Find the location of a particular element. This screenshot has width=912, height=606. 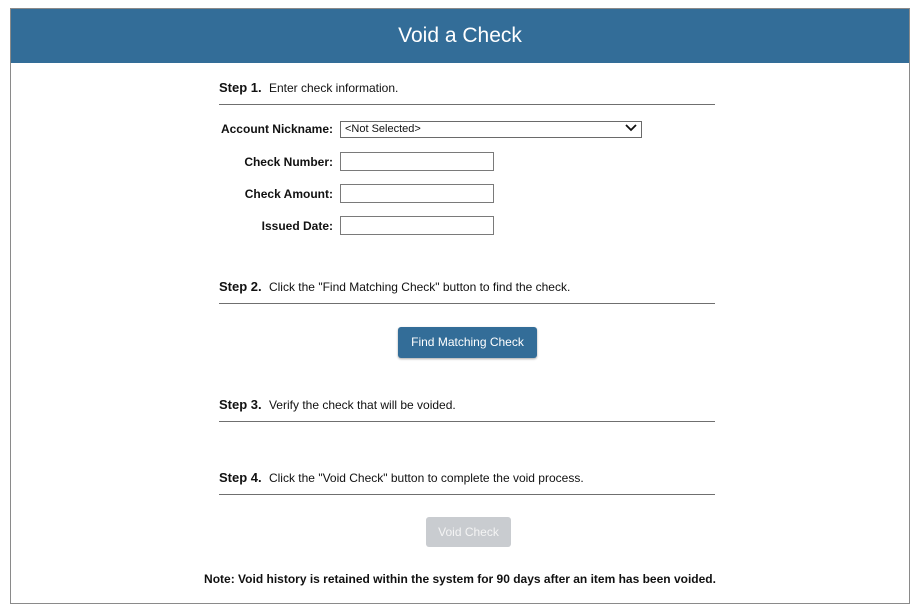

step-4-number: Step 4. is located at coordinates (240, 477).